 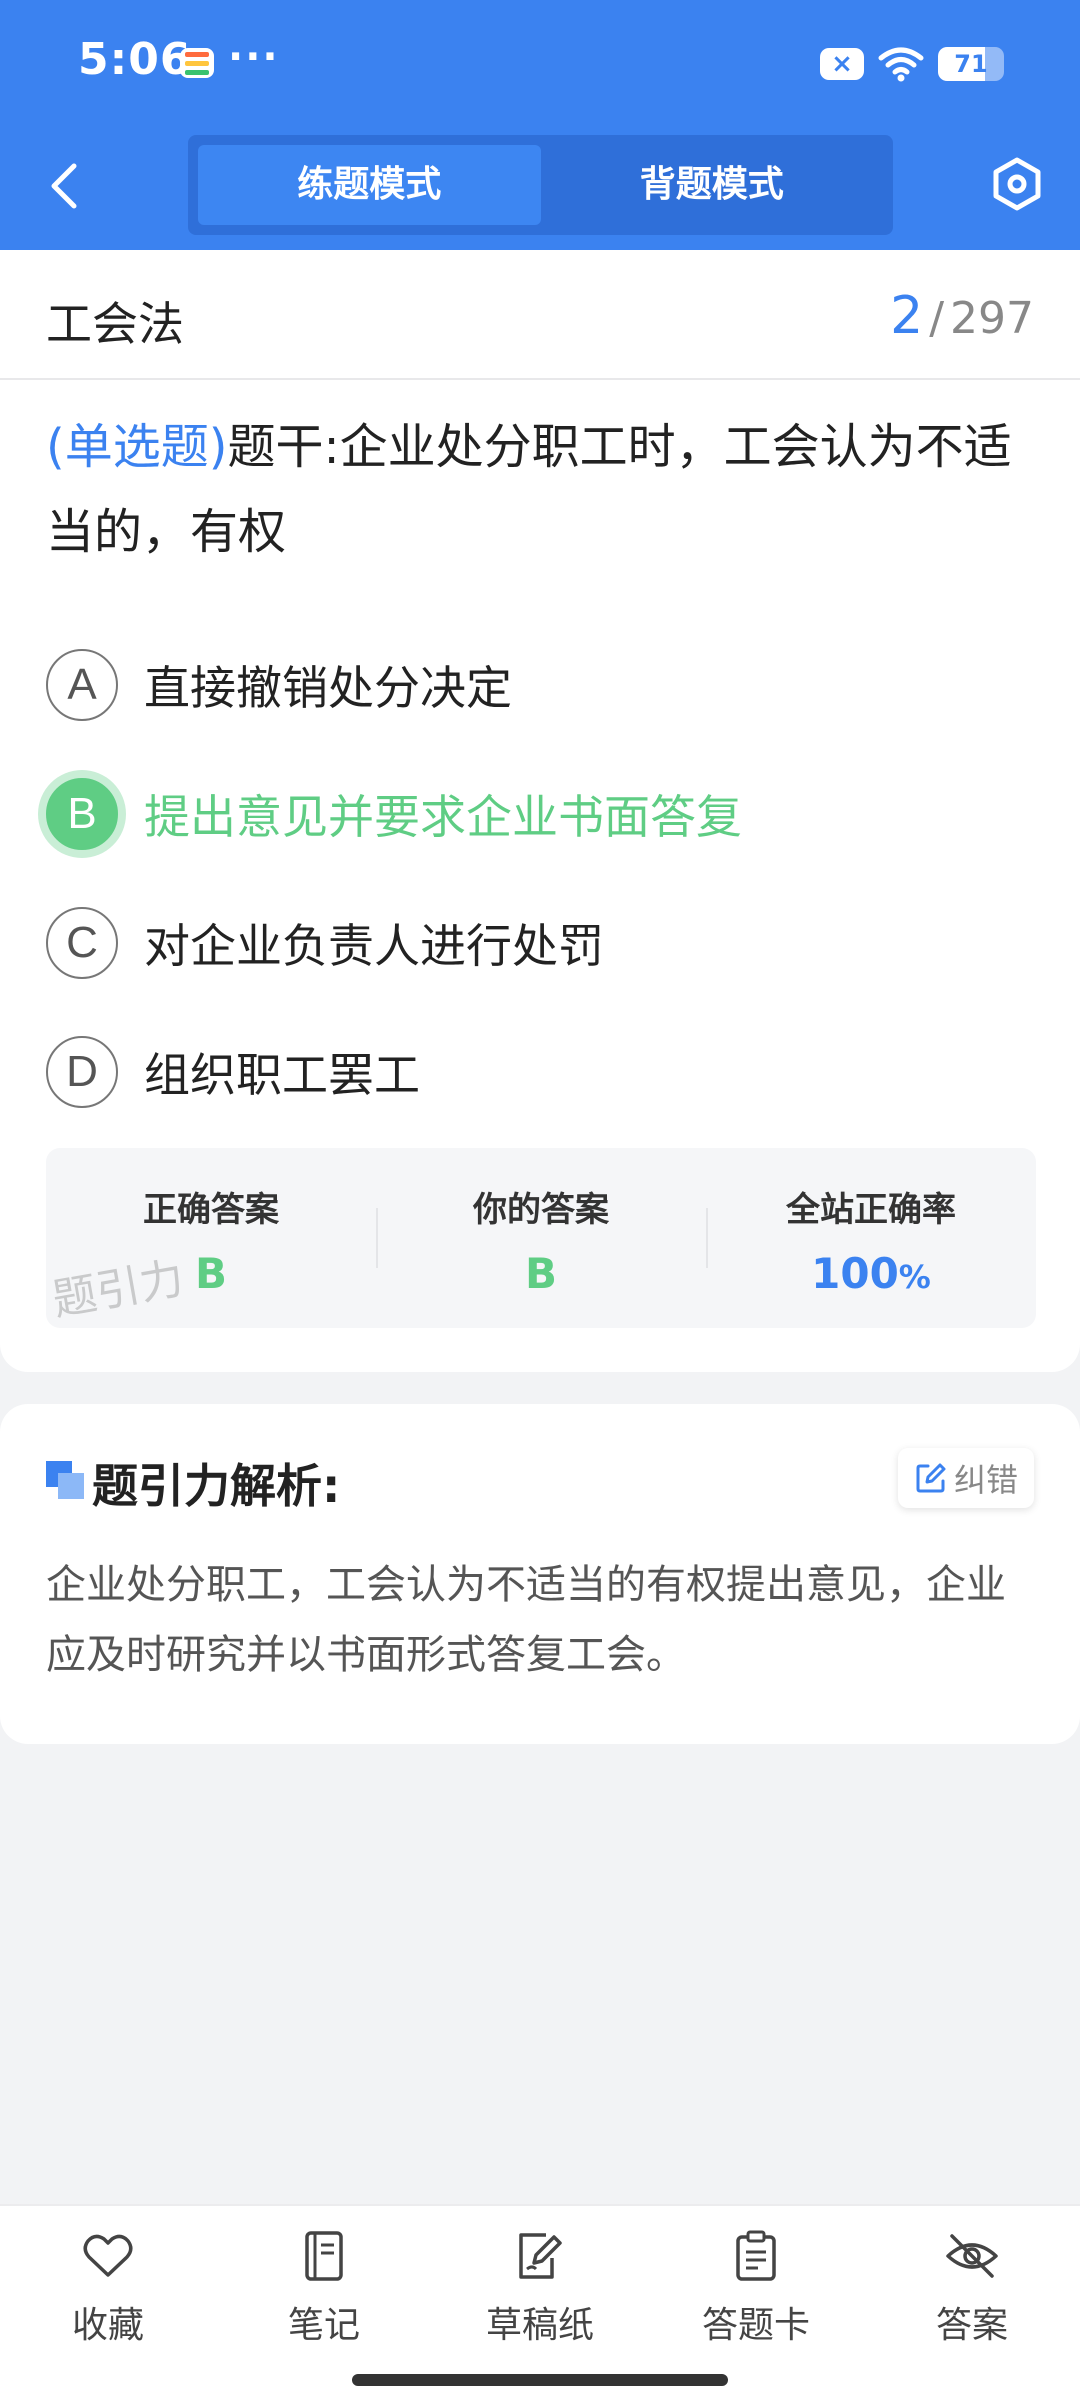 What do you see at coordinates (82, 942) in the screenshot?
I see `option-letter: C` at bounding box center [82, 942].